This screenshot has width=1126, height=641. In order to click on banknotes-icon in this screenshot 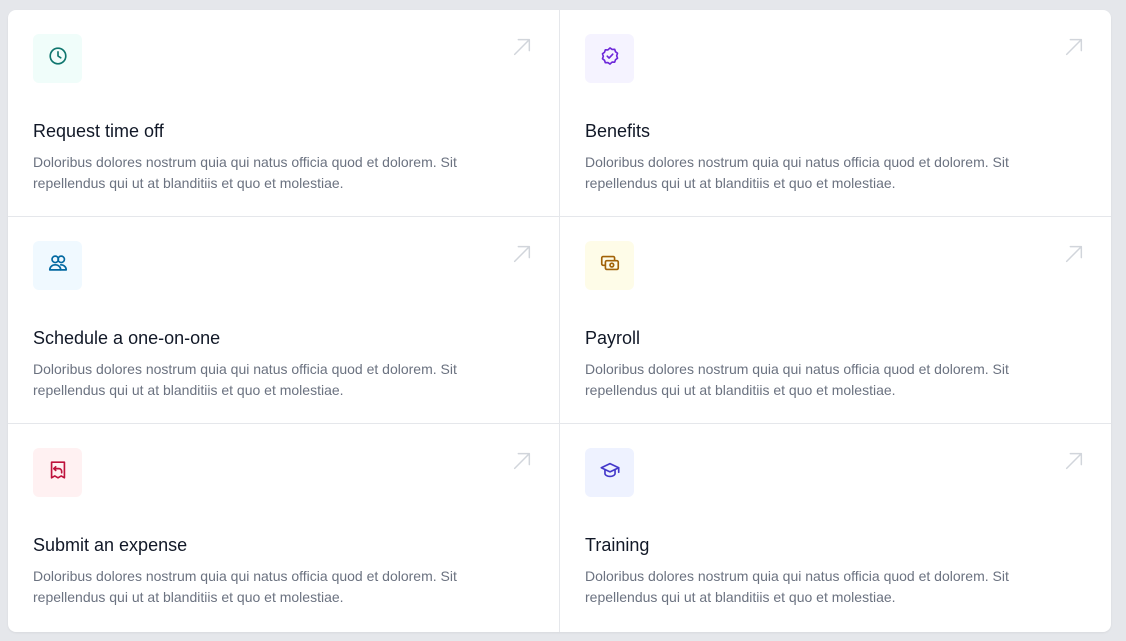, I will do `click(610, 265)`.